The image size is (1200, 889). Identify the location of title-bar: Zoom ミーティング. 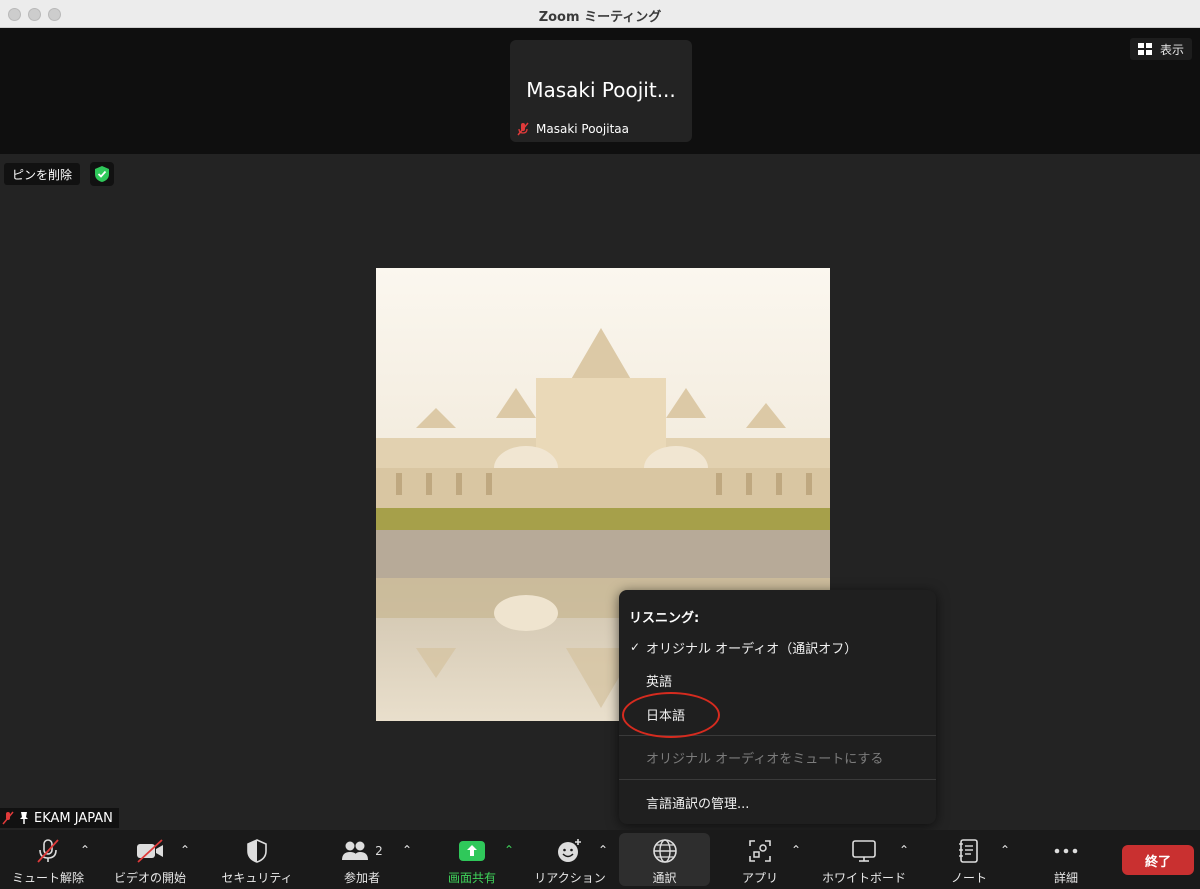
(600, 14).